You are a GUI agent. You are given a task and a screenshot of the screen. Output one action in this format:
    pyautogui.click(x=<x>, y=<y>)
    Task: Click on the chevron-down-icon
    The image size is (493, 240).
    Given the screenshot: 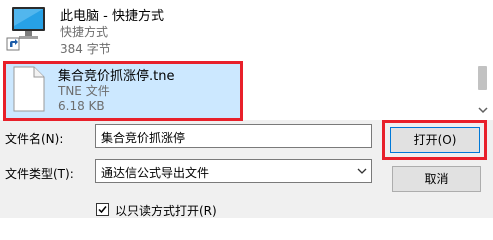 What is the action you would take?
    pyautogui.click(x=362, y=171)
    